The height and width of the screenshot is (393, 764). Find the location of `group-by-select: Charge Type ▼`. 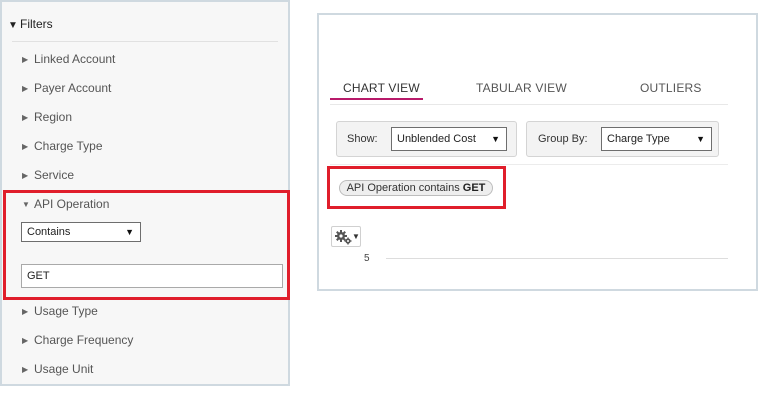

group-by-select: Charge Type ▼ is located at coordinates (656, 139).